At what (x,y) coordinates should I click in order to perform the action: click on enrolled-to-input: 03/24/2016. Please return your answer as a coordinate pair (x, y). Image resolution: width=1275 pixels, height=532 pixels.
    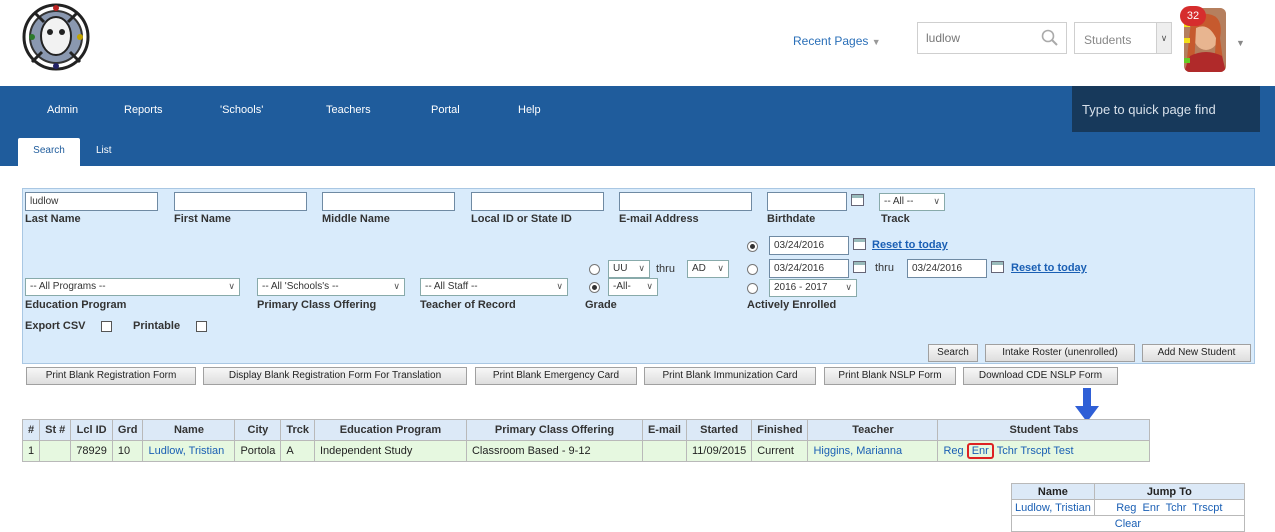
    Looking at the image, I should click on (947, 268).